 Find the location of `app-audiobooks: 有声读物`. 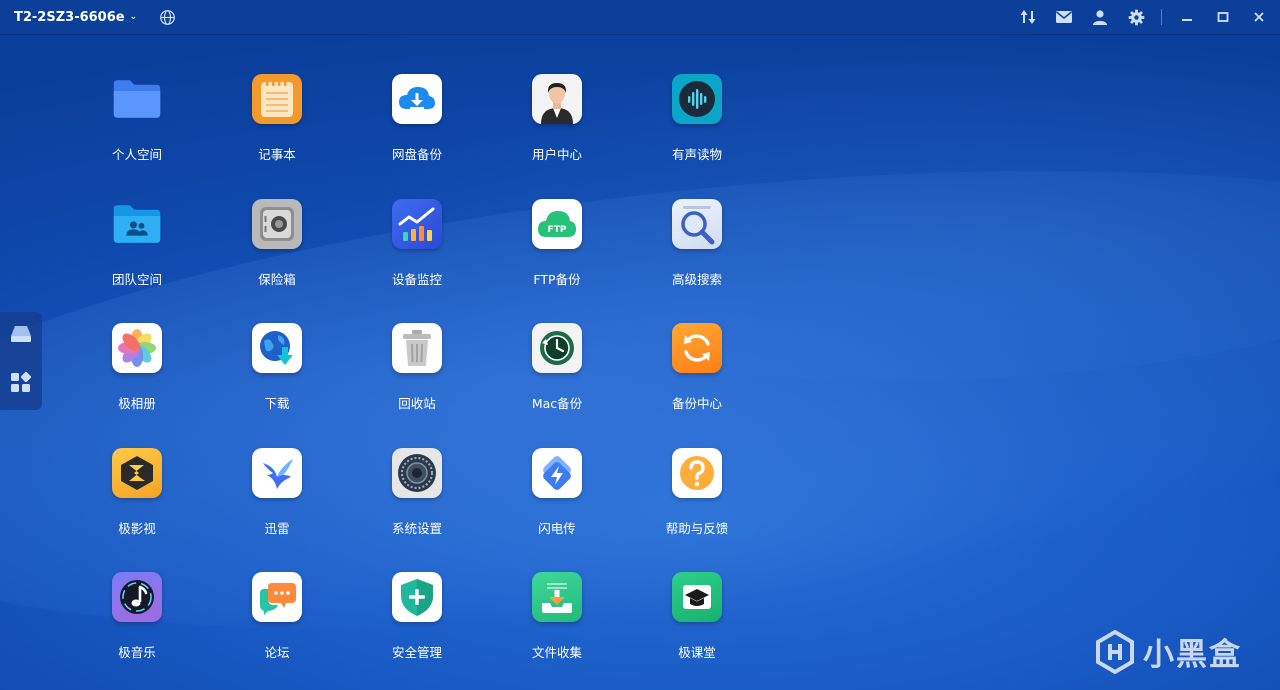

app-audiobooks: 有声读物 is located at coordinates (697, 136).